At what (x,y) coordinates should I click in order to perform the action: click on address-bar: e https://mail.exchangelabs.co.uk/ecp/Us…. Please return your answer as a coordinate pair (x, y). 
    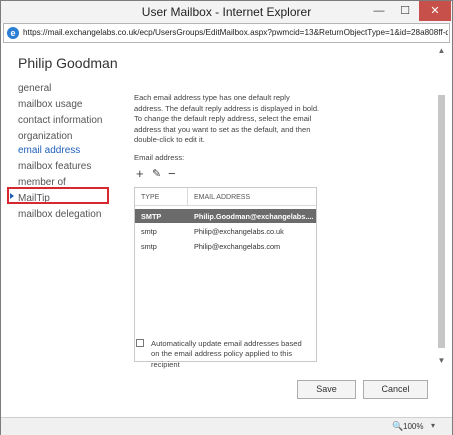
    Looking at the image, I should click on (226, 33).